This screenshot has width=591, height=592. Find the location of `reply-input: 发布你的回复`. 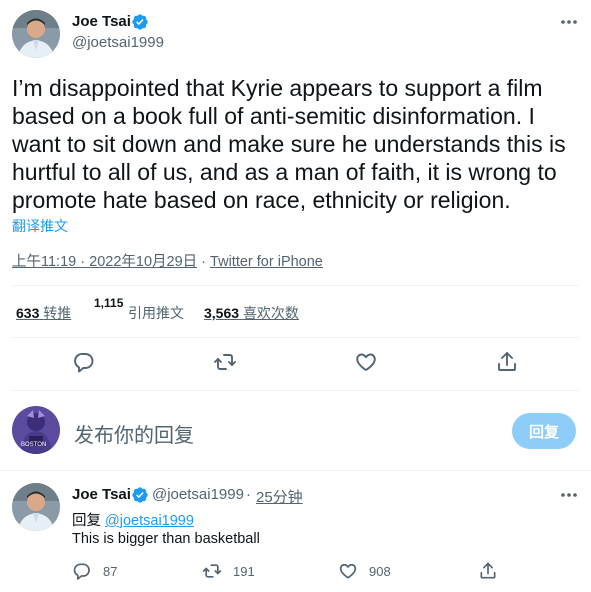

reply-input: 发布你的回复 is located at coordinates (134, 433).